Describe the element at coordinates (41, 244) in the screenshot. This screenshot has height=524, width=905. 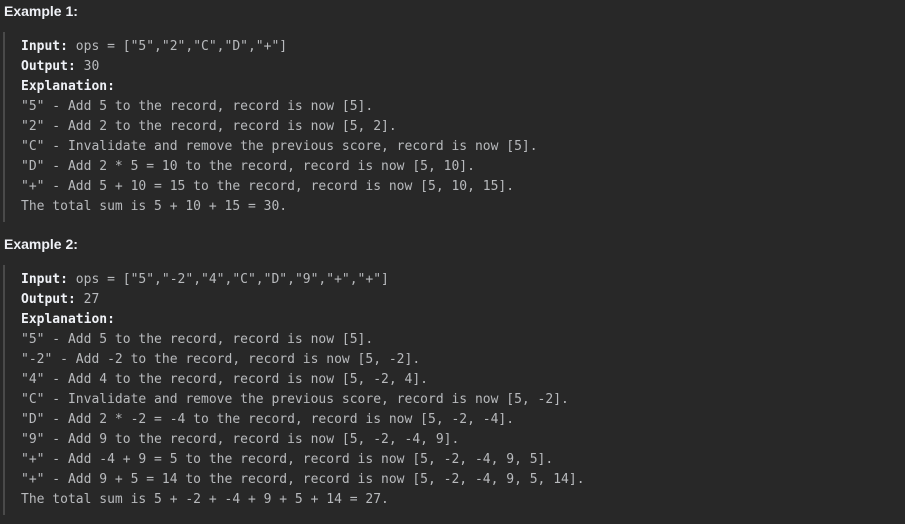
I see `example-2-title: Example 2:` at that location.